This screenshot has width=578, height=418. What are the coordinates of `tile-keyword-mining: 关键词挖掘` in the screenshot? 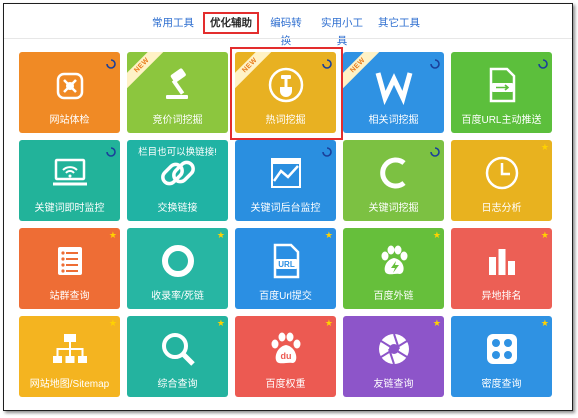 It's located at (393, 180).